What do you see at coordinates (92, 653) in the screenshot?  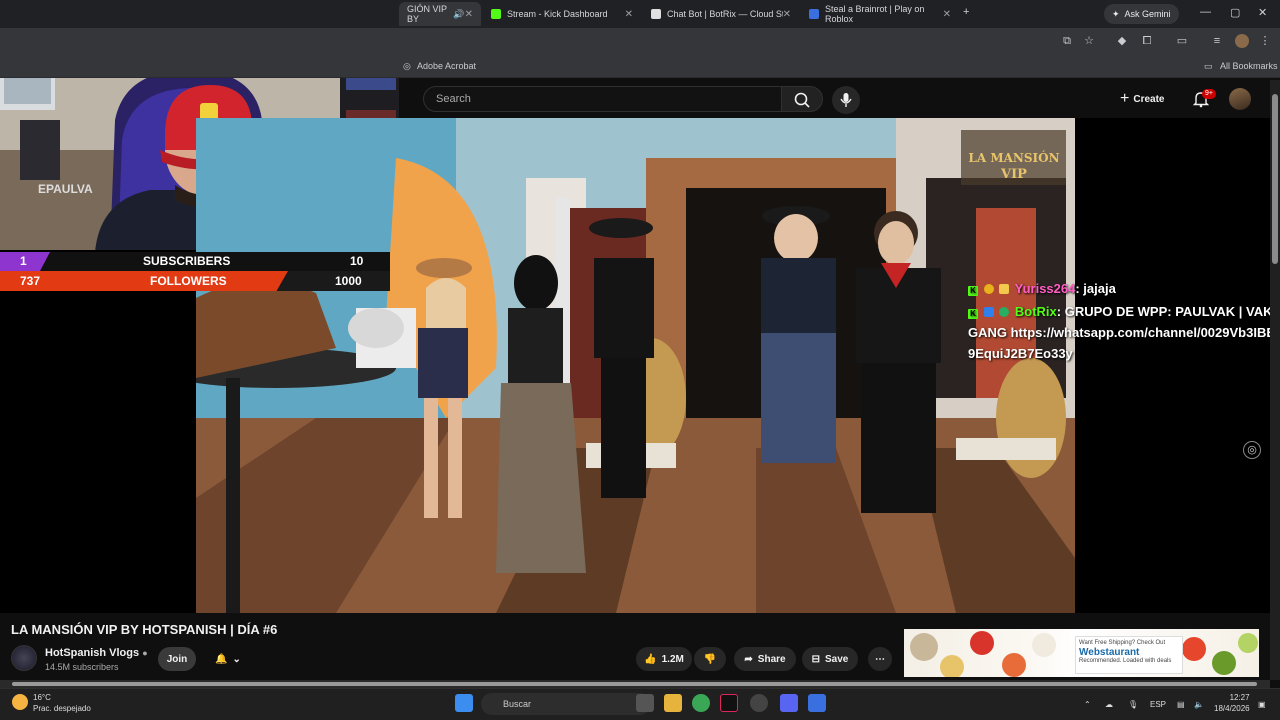 I see `channel-name-text: HotSpanish Vlogs` at bounding box center [92, 653].